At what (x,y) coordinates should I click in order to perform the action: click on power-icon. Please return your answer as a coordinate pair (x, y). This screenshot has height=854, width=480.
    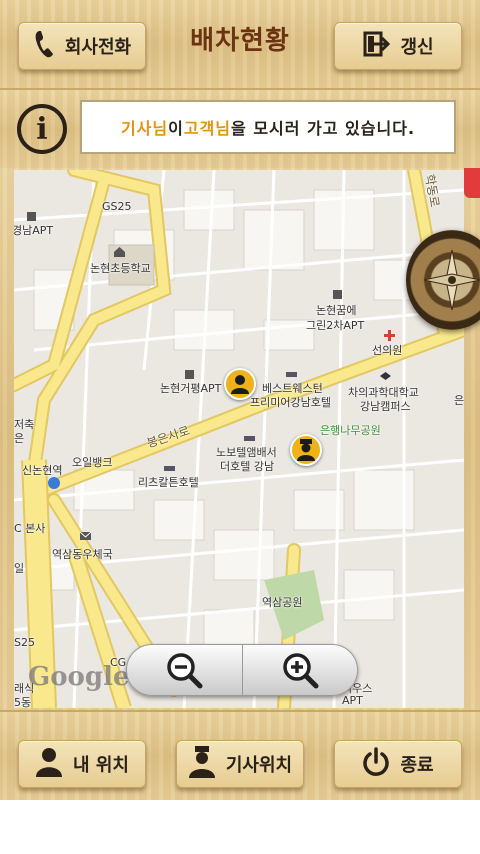
    Looking at the image, I should click on (376, 764).